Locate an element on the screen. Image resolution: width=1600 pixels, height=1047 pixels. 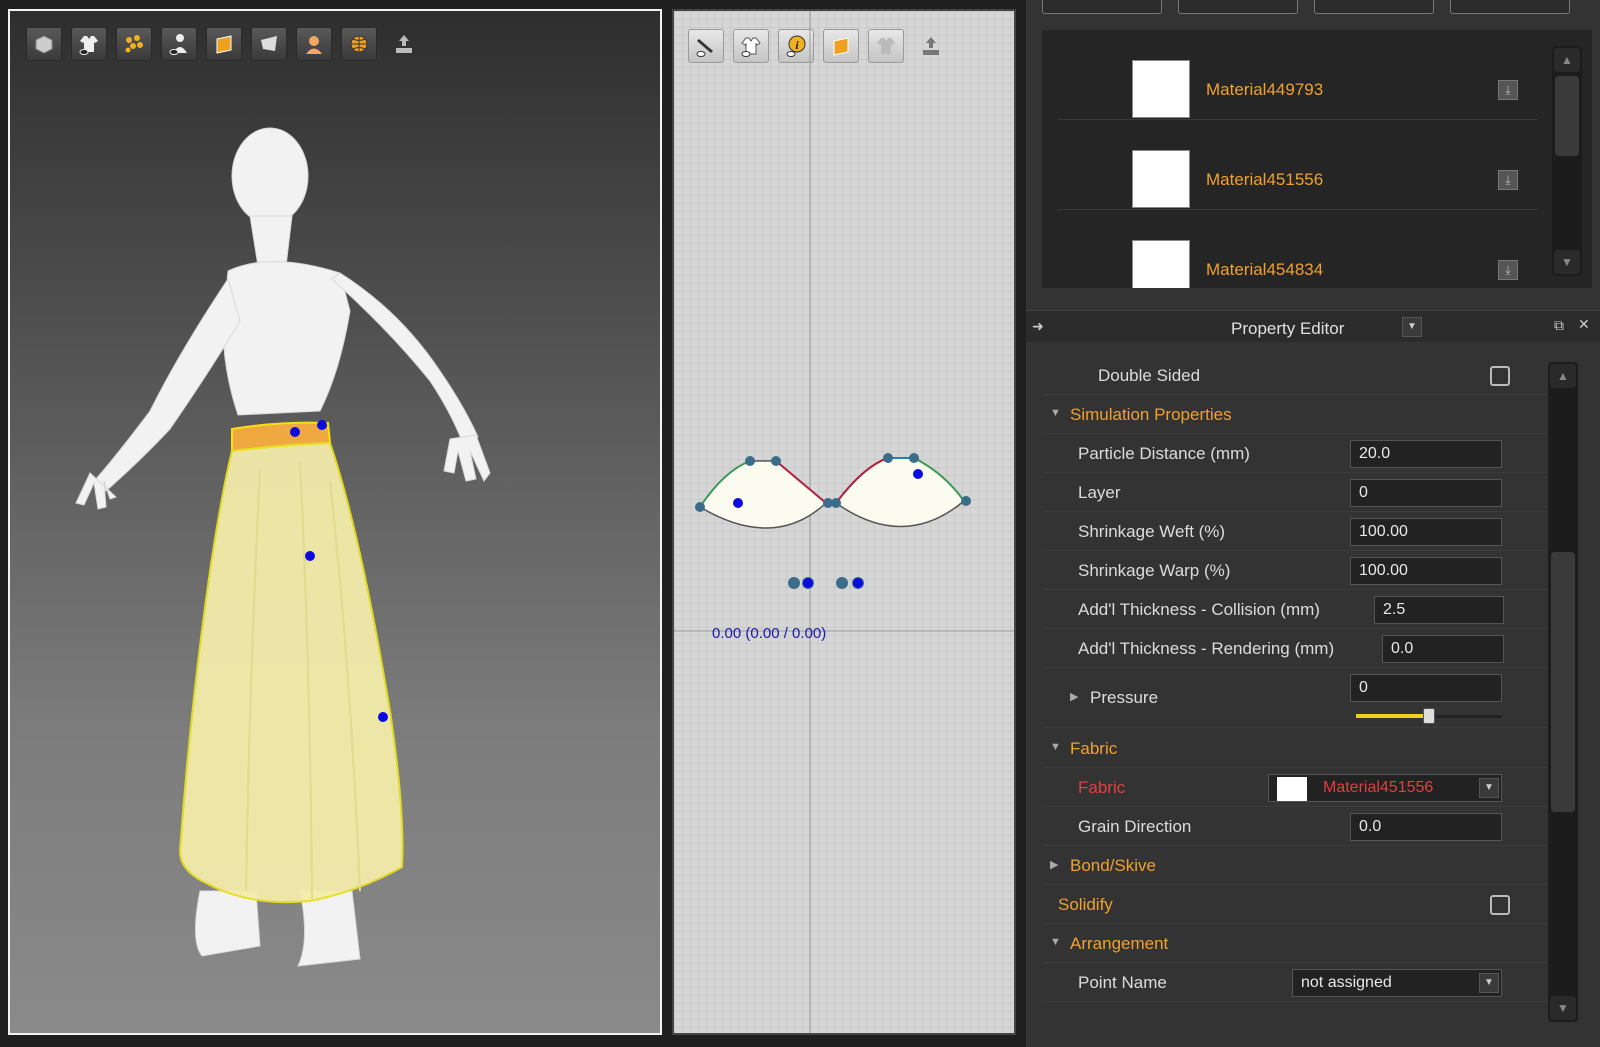
point-name-value: not assigned is located at coordinates (1346, 982).